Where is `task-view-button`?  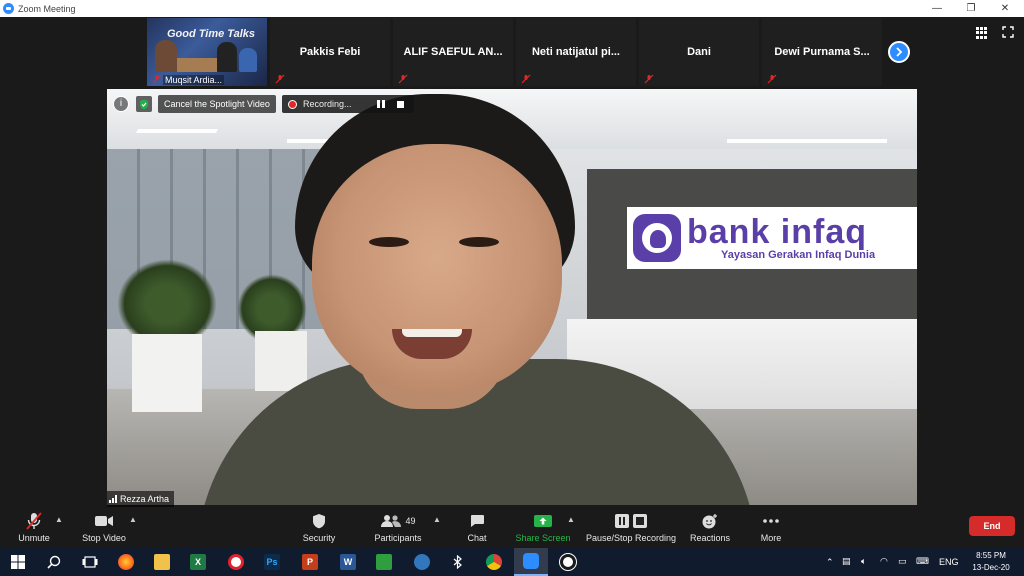 task-view-button is located at coordinates (90, 562).